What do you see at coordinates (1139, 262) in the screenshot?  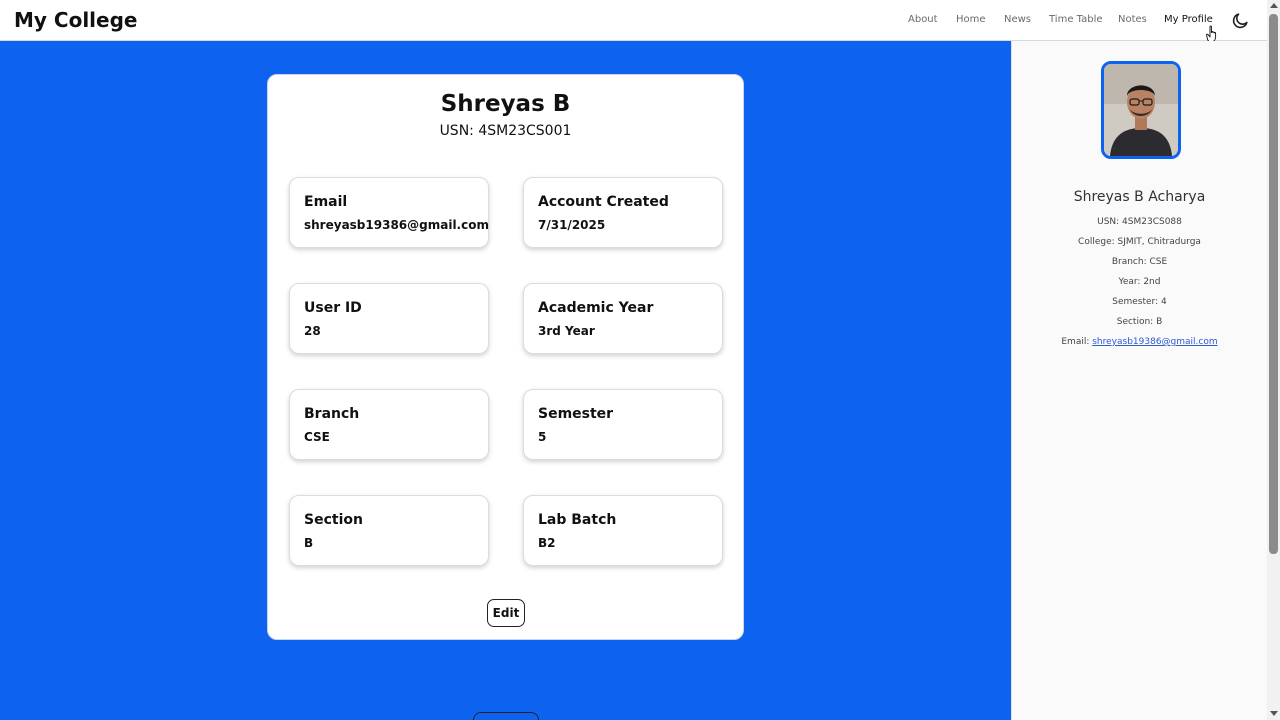 I see `sidebar-branch: Branch: CSE` at bounding box center [1139, 262].